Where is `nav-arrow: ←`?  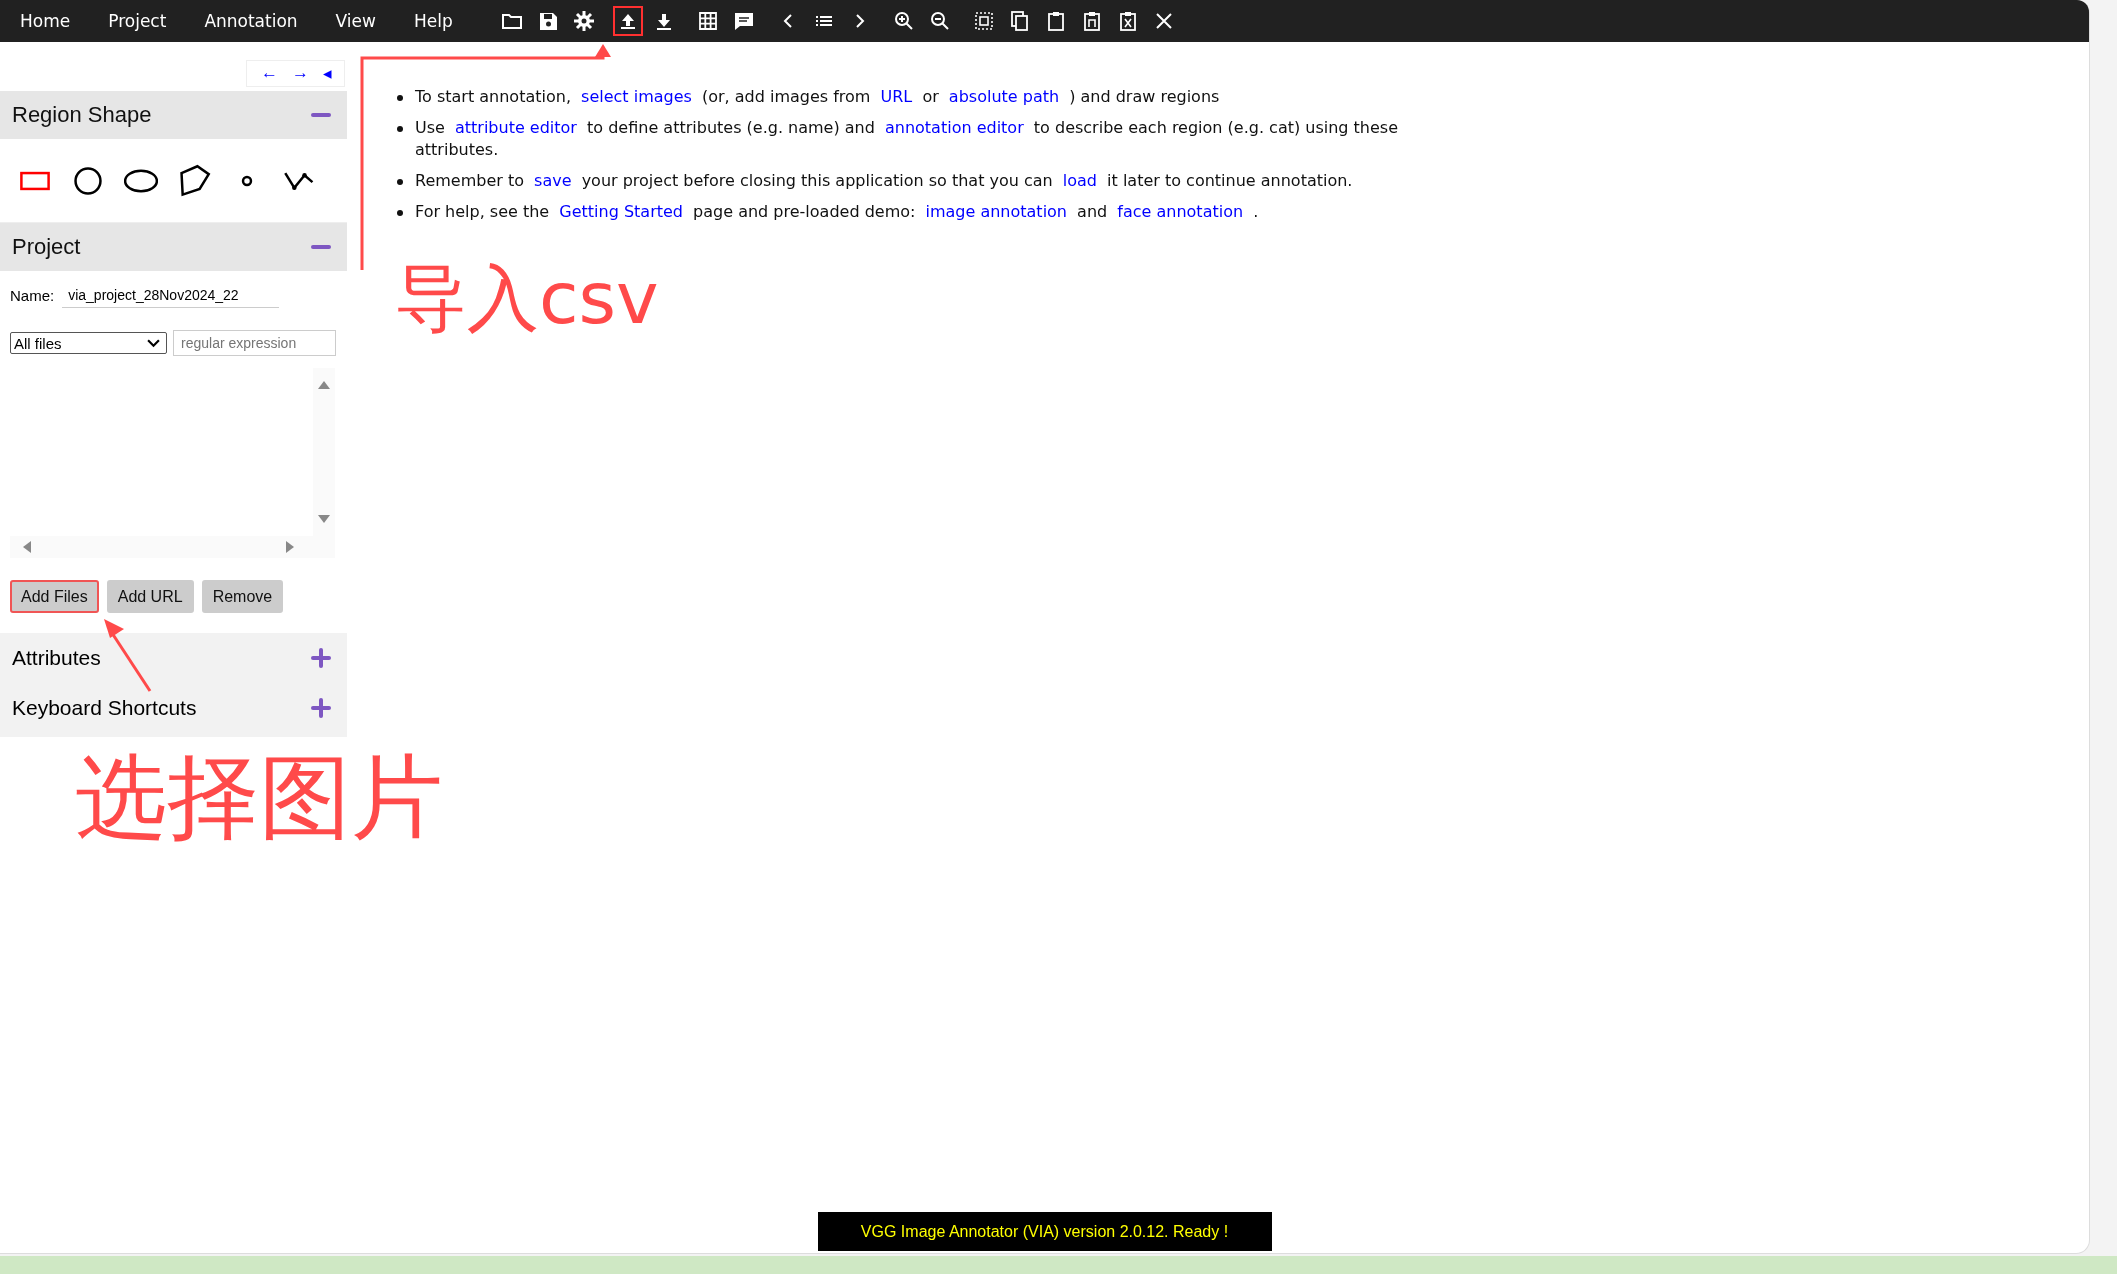 nav-arrow: ← is located at coordinates (269, 73).